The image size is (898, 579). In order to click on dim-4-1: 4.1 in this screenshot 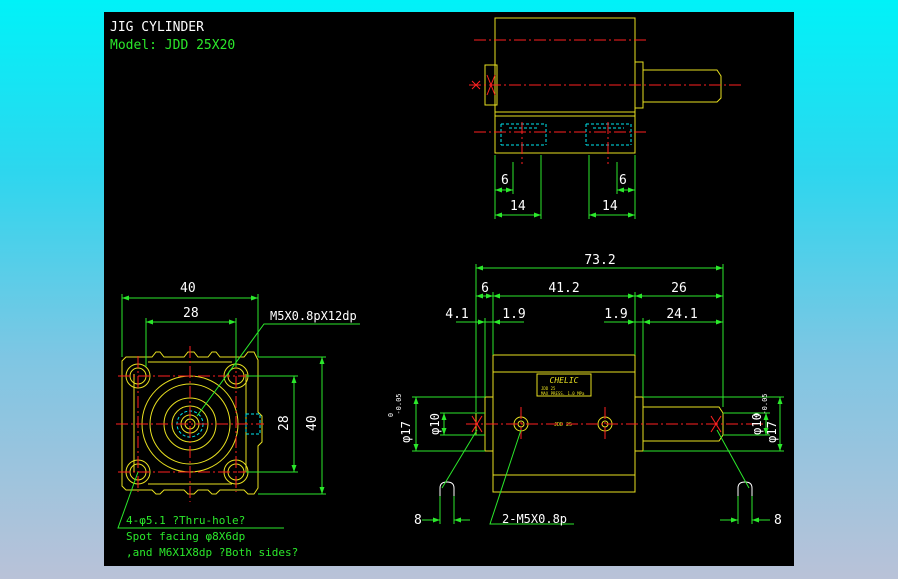, I will do `click(456, 314)`.